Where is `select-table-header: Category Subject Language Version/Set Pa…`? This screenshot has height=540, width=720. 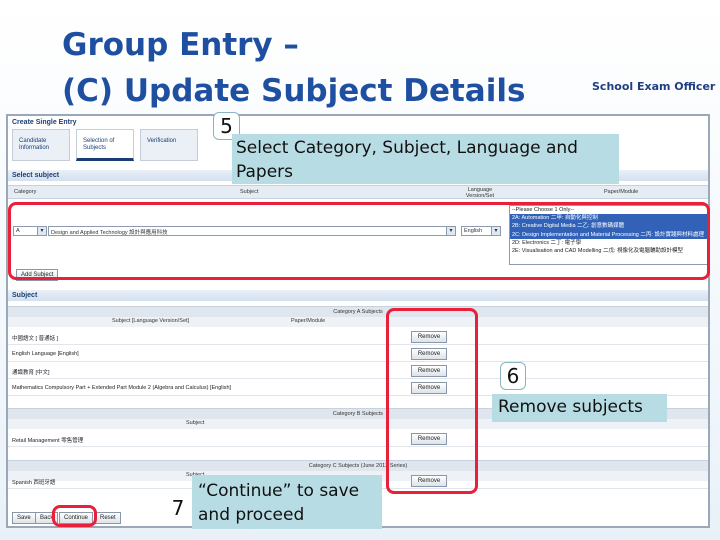 select-table-header: Category Subject Language Version/Set Pa… is located at coordinates (358, 192).